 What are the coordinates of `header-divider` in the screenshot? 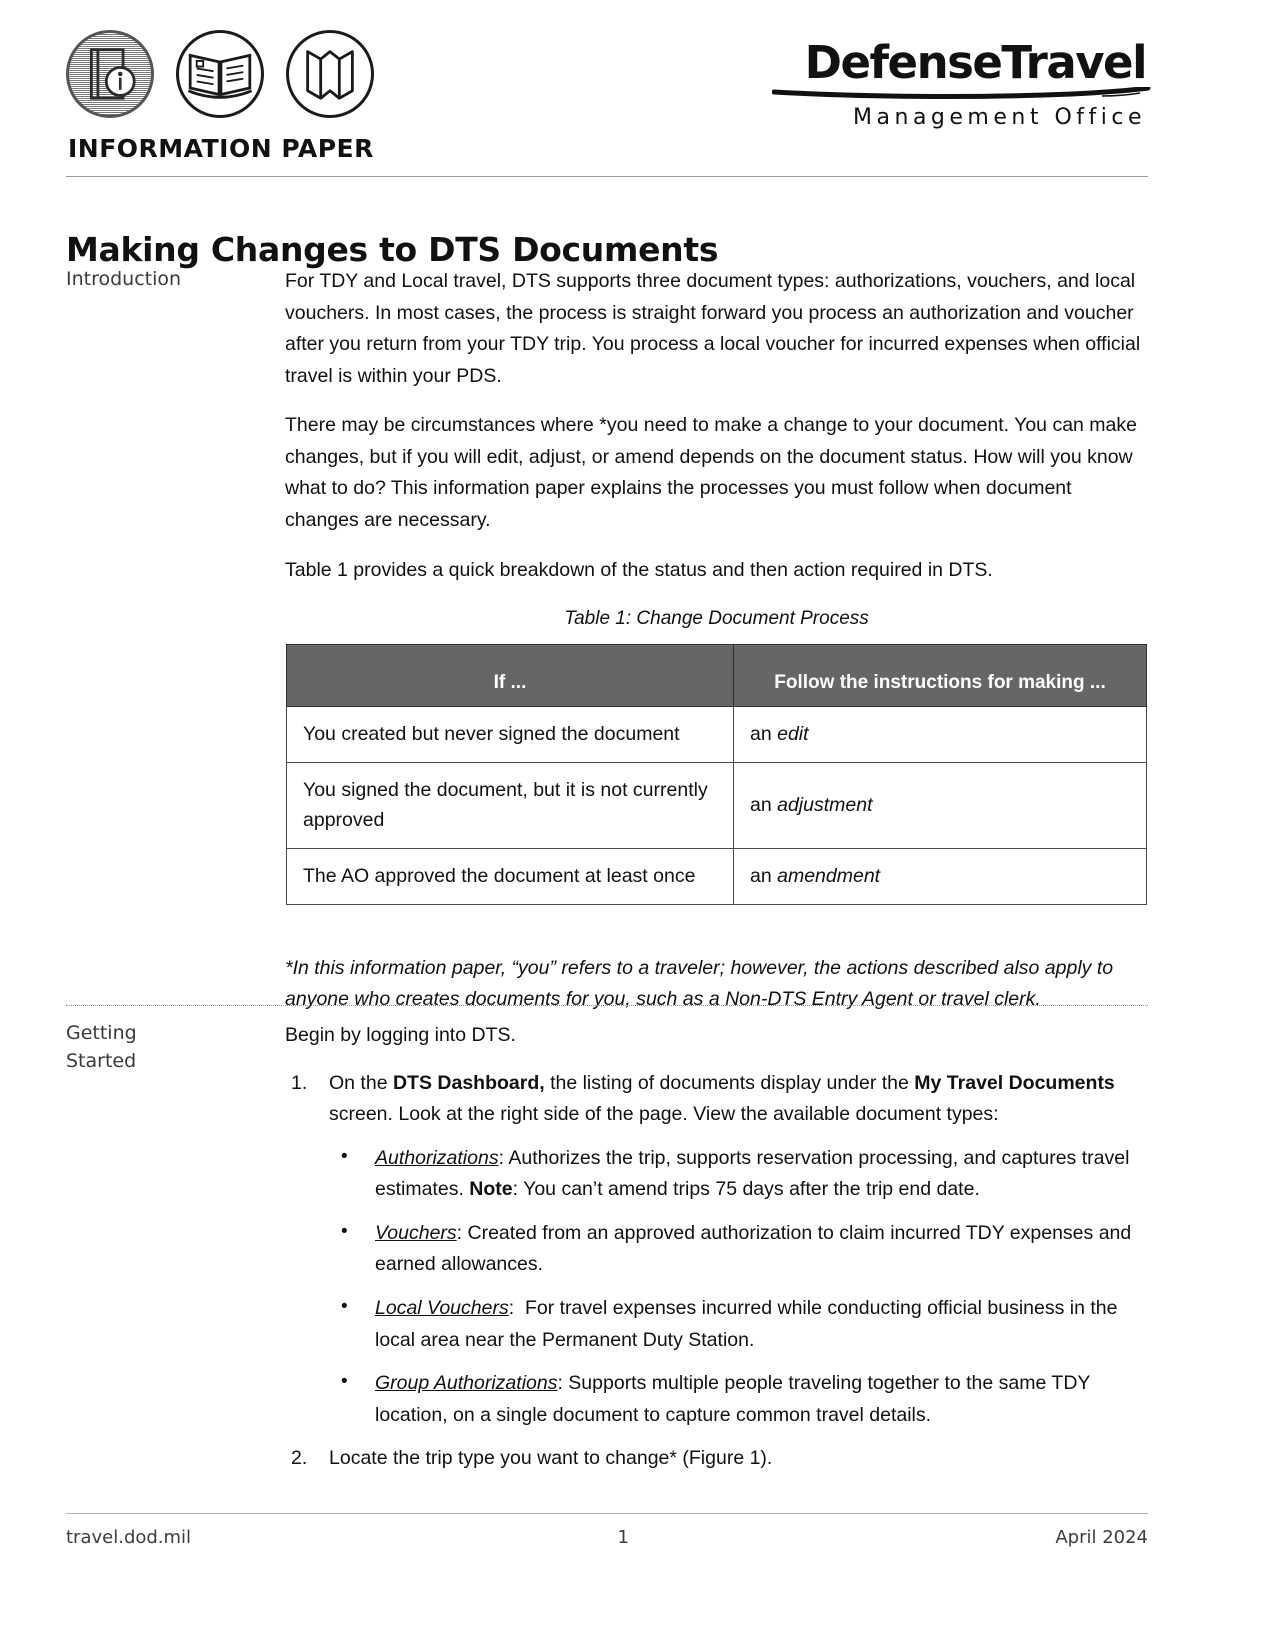 It's located at (607, 176).